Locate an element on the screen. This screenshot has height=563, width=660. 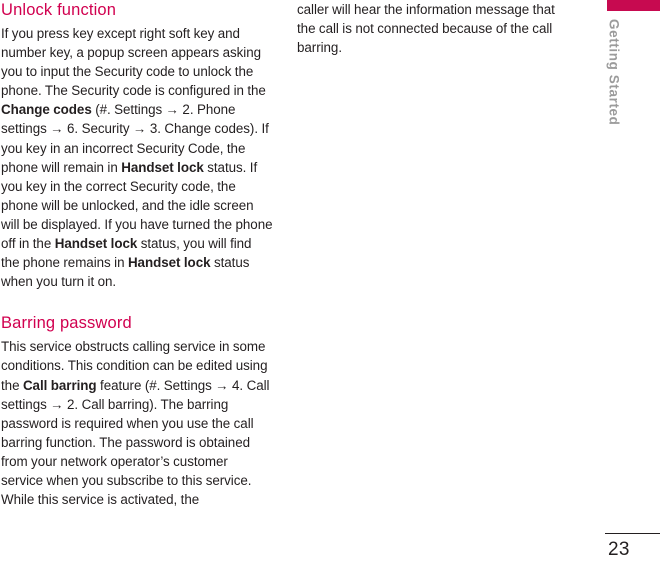
section-heading-unlock-function: Unlock function is located at coordinates (59, 10).